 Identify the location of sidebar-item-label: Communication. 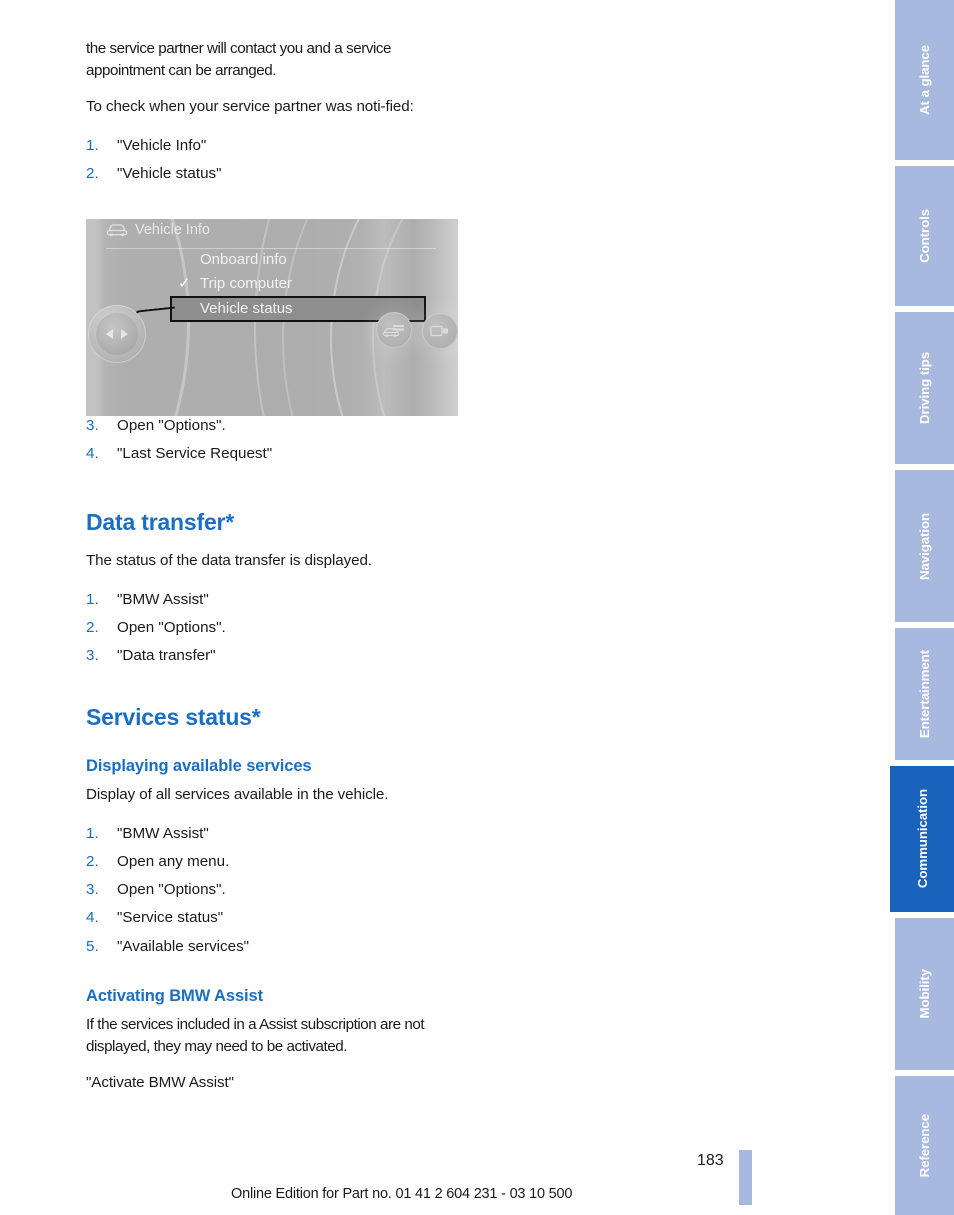
(922, 839).